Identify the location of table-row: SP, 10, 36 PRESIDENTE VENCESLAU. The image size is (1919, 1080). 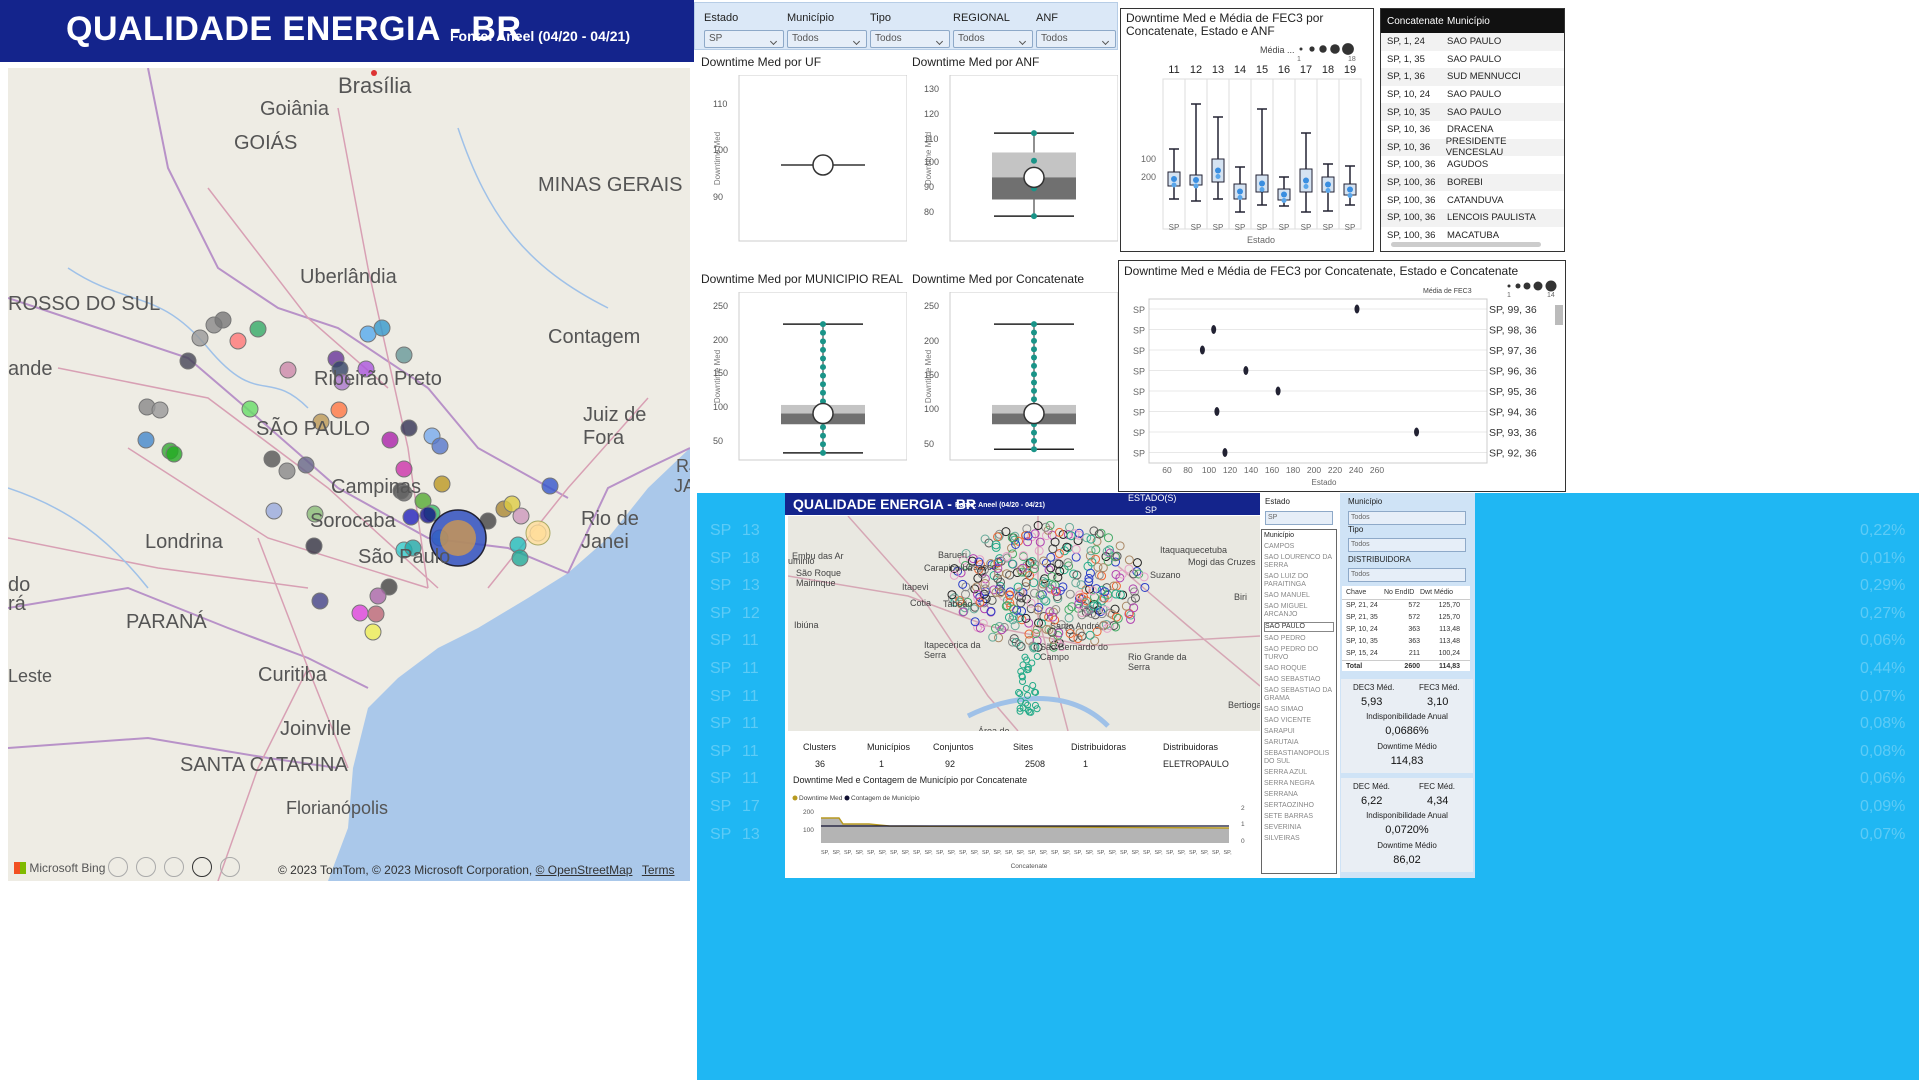
(1472, 147).